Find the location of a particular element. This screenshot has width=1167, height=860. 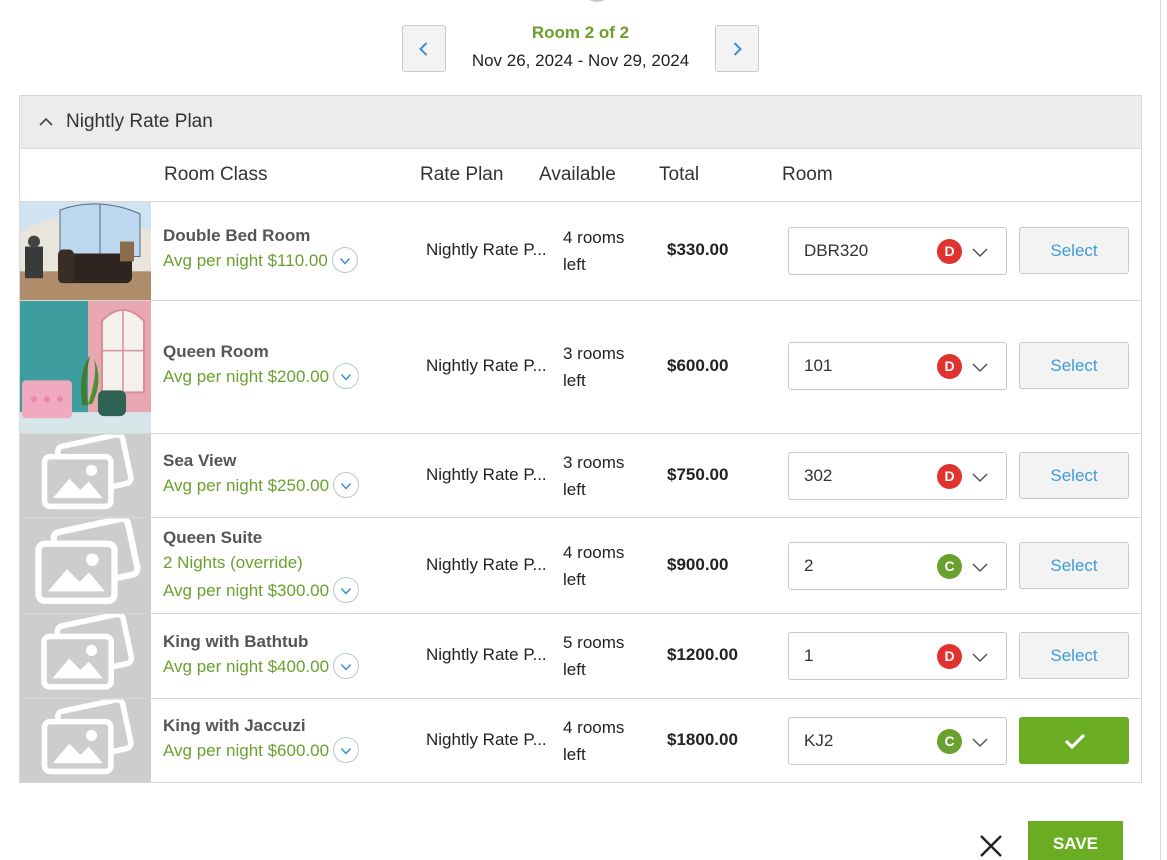

room-class-cell: King with Jaccuzi Avg per night $600.00 is located at coordinates (261, 740).